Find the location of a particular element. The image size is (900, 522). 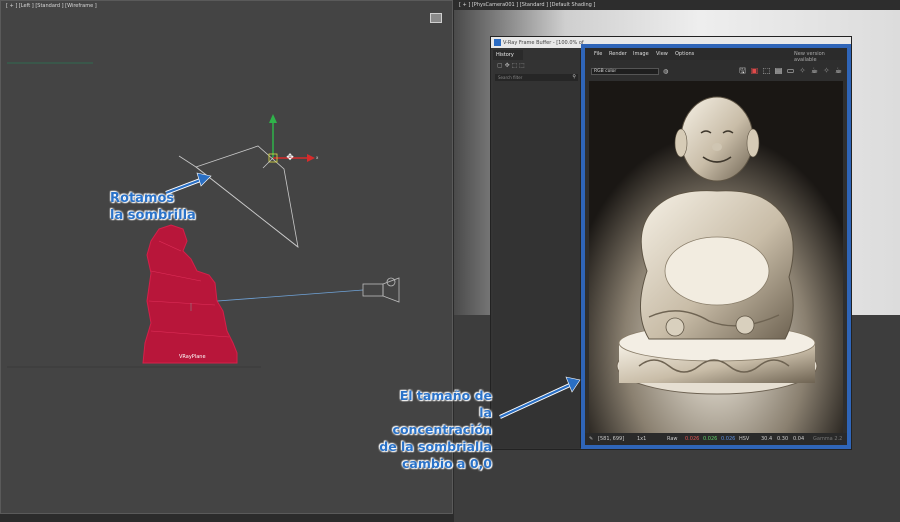

render-teapot-icon: ☕ is located at coordinates (814, 70).